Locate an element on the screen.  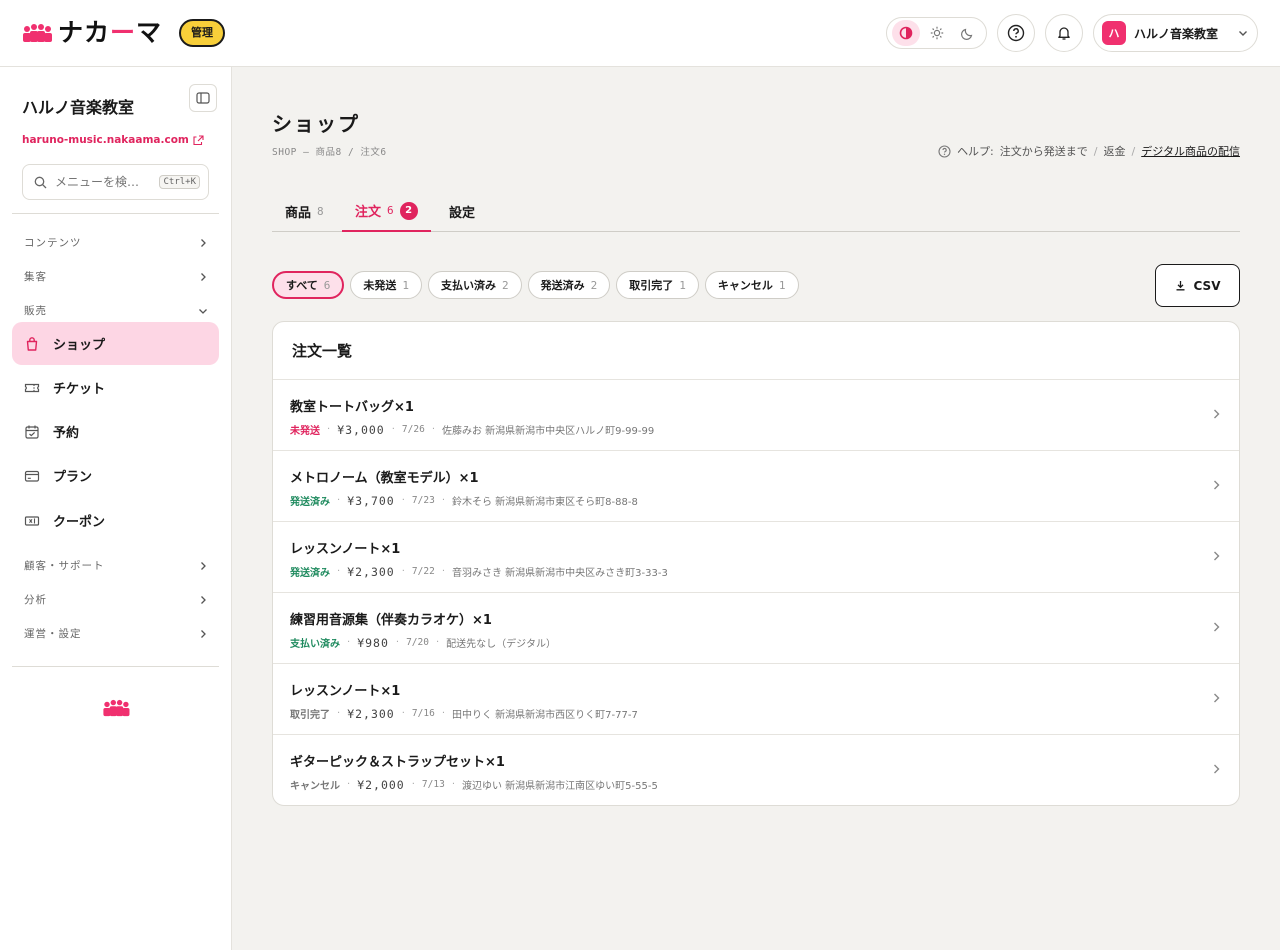
moon-icon is located at coordinates (966, 34).